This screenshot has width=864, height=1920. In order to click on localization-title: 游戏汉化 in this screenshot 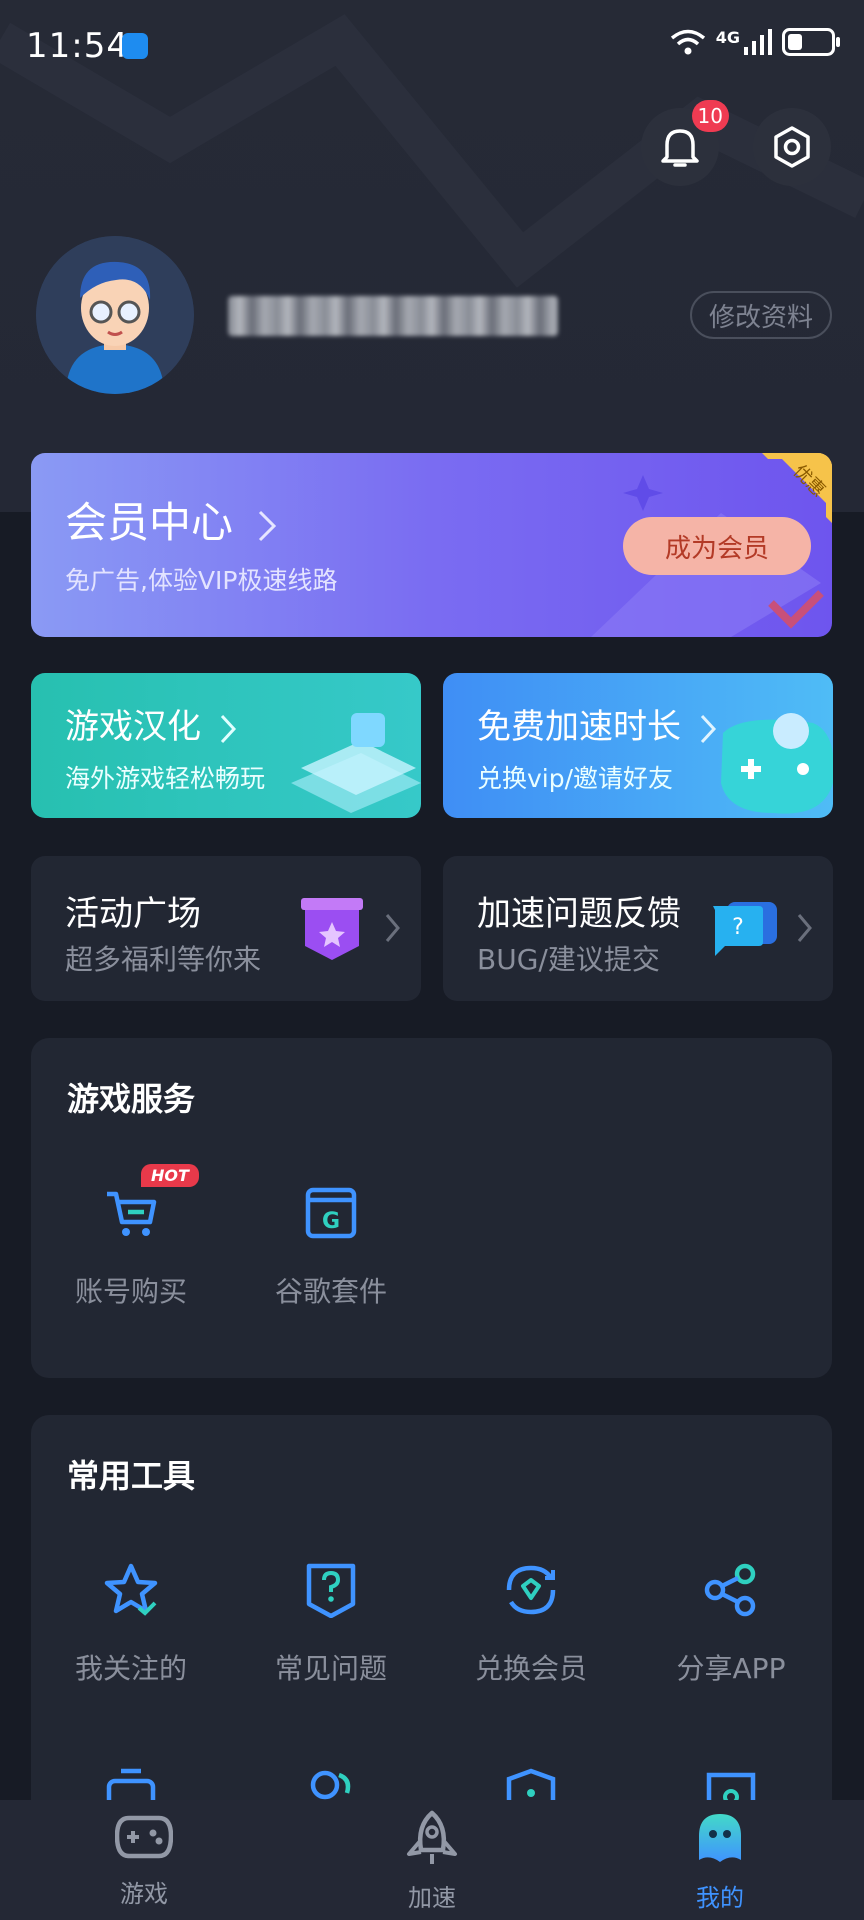, I will do `click(152, 723)`.